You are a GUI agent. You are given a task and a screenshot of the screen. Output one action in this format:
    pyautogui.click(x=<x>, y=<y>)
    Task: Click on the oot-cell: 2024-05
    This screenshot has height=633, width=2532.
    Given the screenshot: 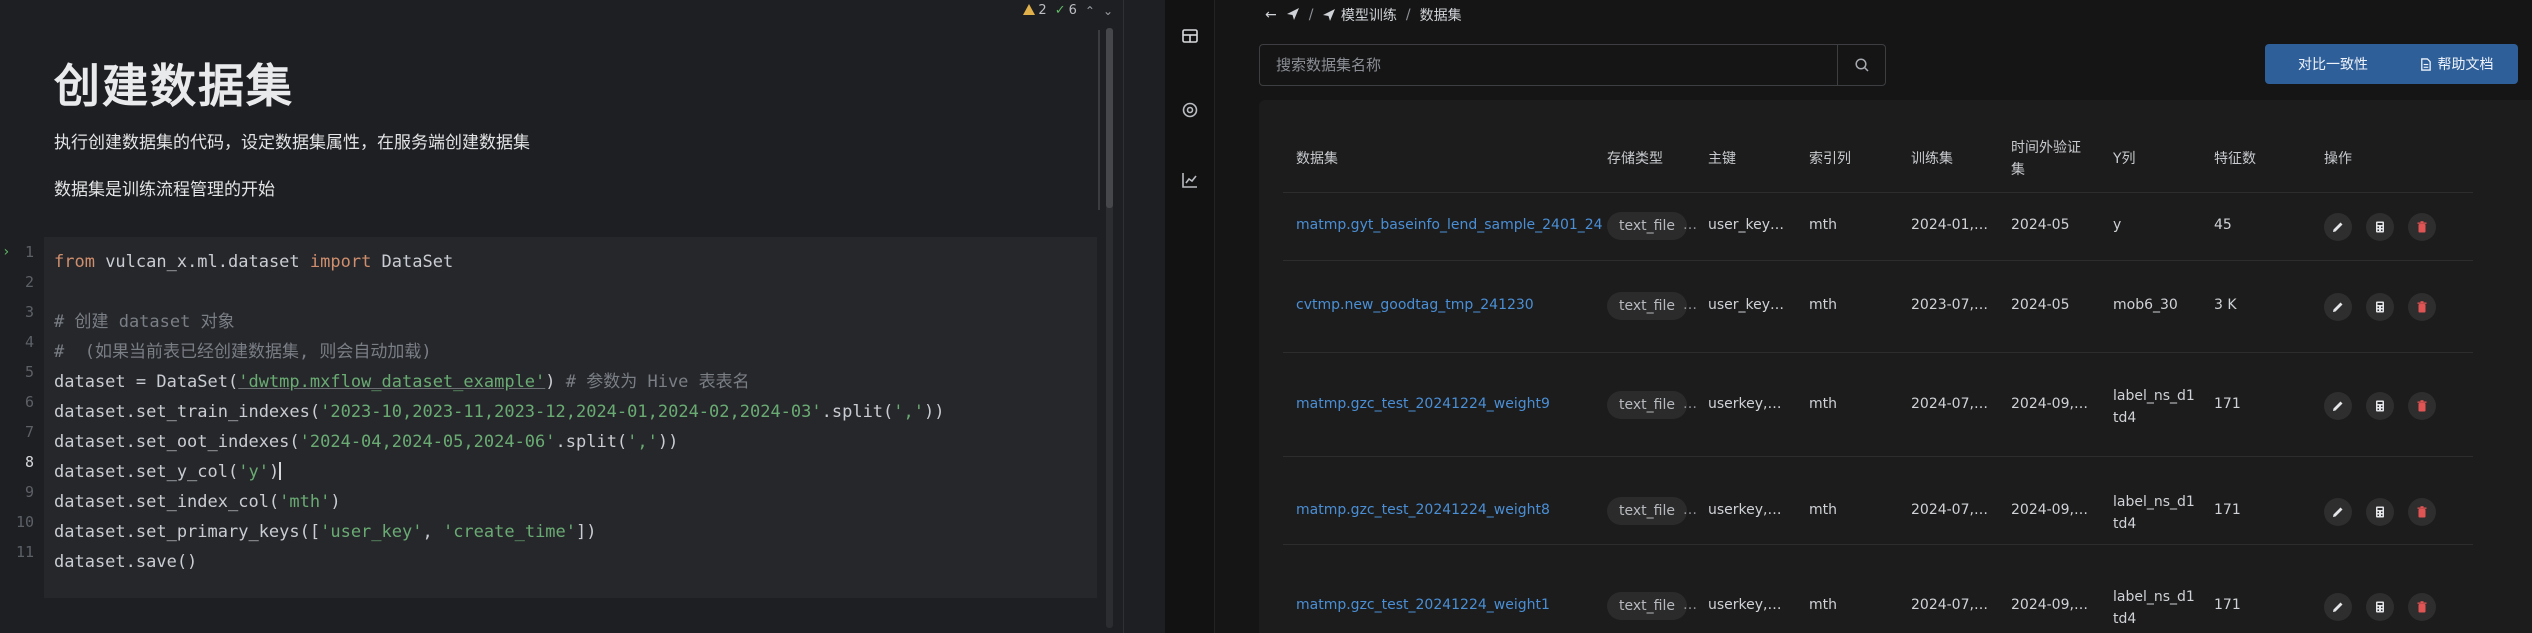 What is the action you would take?
    pyautogui.click(x=2040, y=225)
    